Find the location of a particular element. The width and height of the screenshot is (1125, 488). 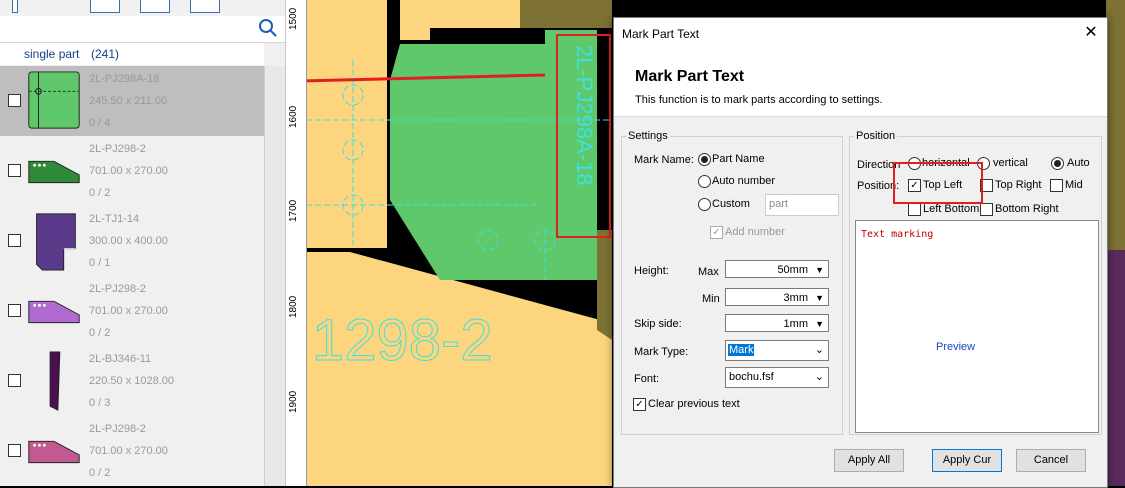

max-height-input: 50mm ▼ is located at coordinates (777, 269).